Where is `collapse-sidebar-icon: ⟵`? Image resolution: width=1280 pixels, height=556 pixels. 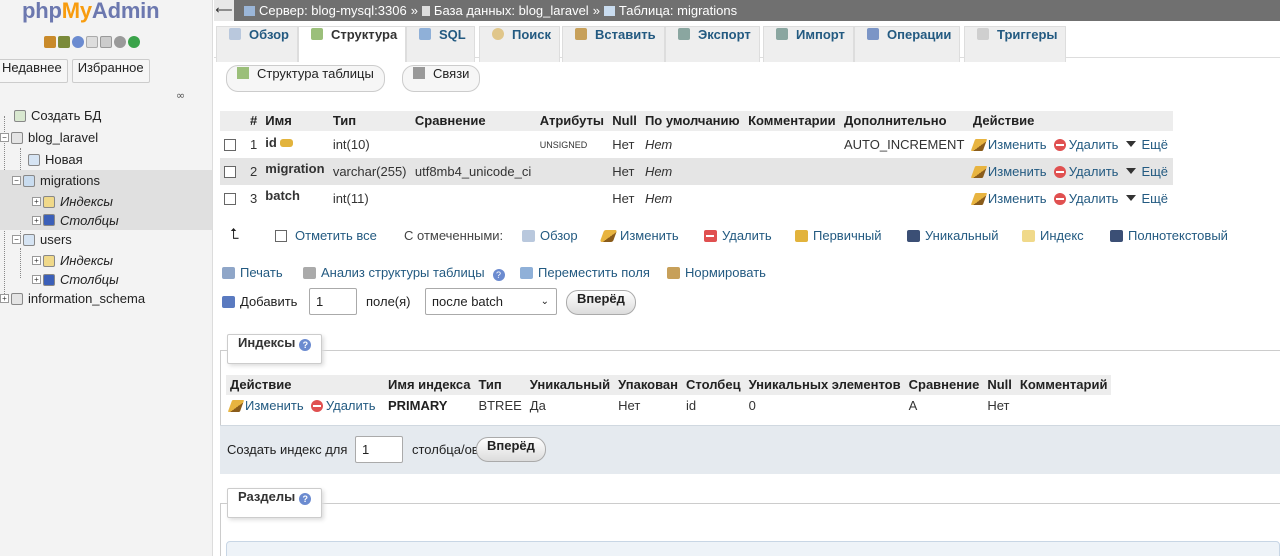
collapse-sidebar-icon: ⟵ is located at coordinates (224, 10).